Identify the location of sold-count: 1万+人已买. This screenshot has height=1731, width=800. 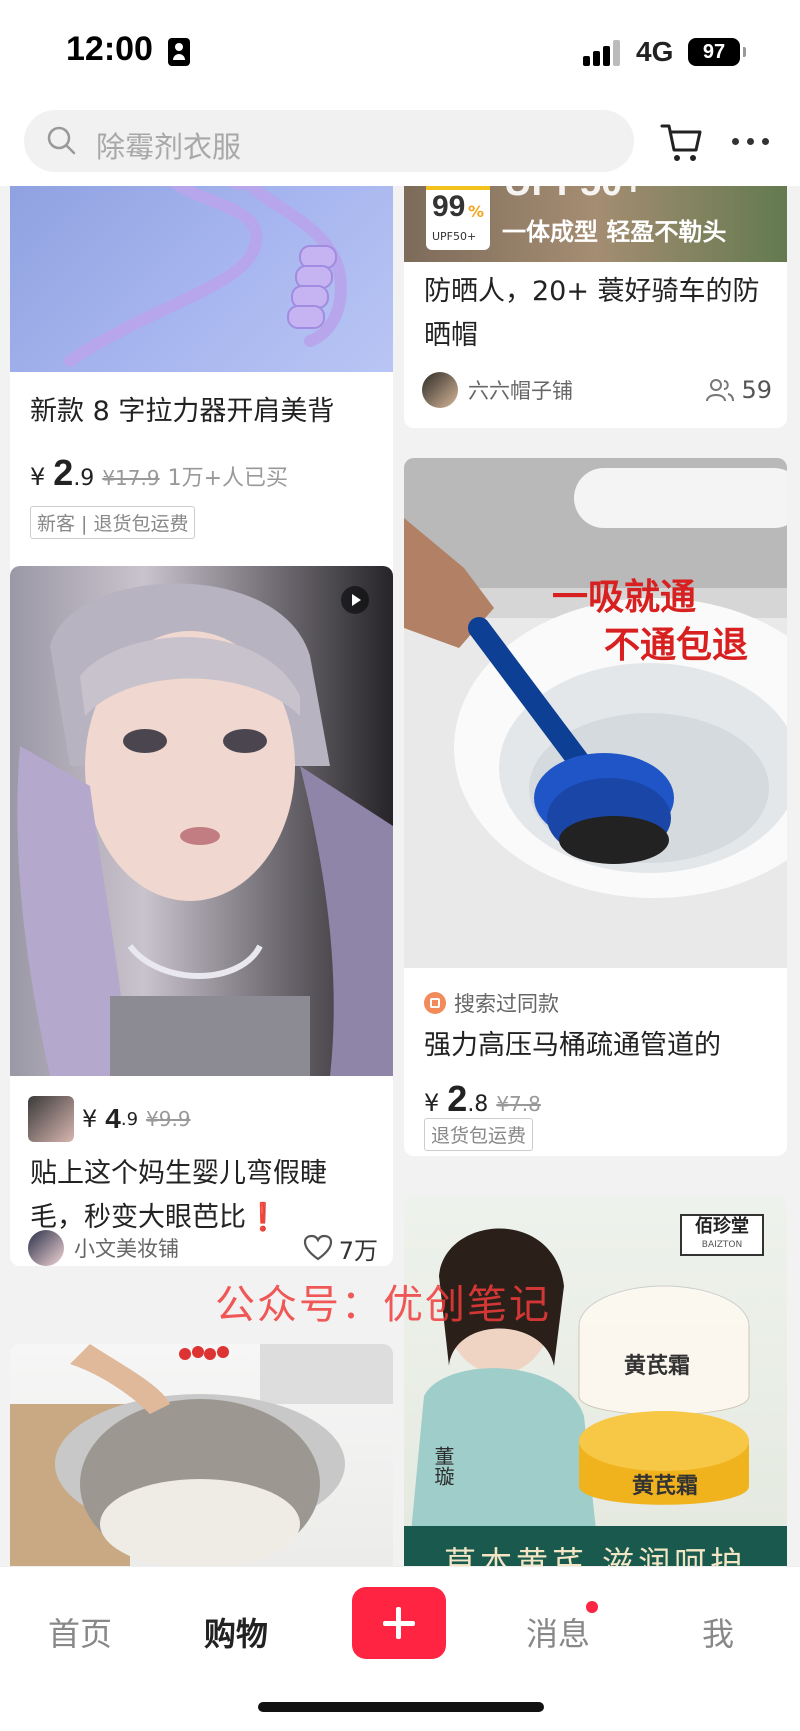
(228, 478).